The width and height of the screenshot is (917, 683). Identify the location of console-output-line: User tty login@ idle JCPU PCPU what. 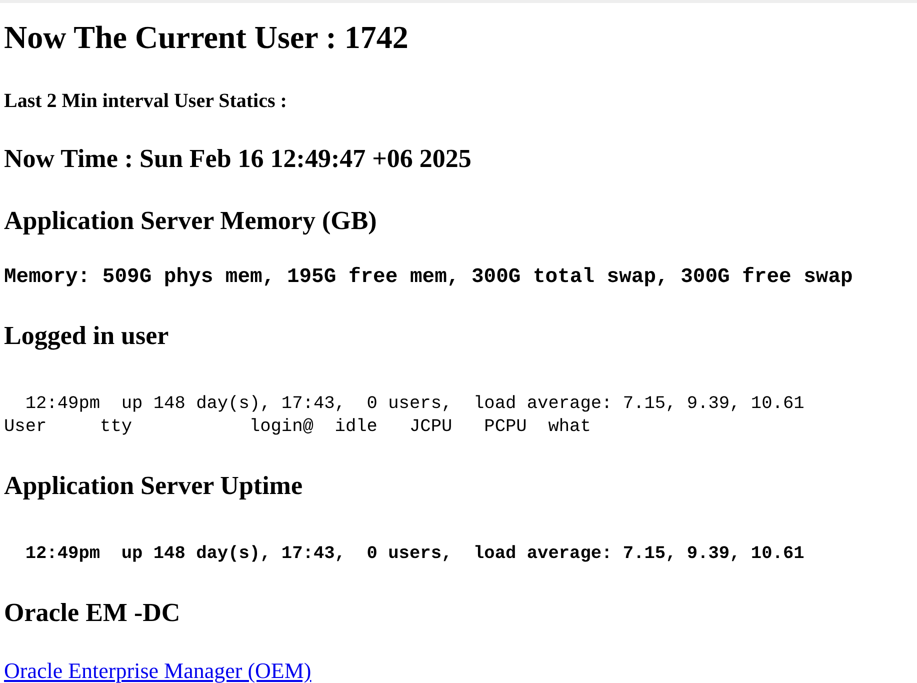
(298, 427).